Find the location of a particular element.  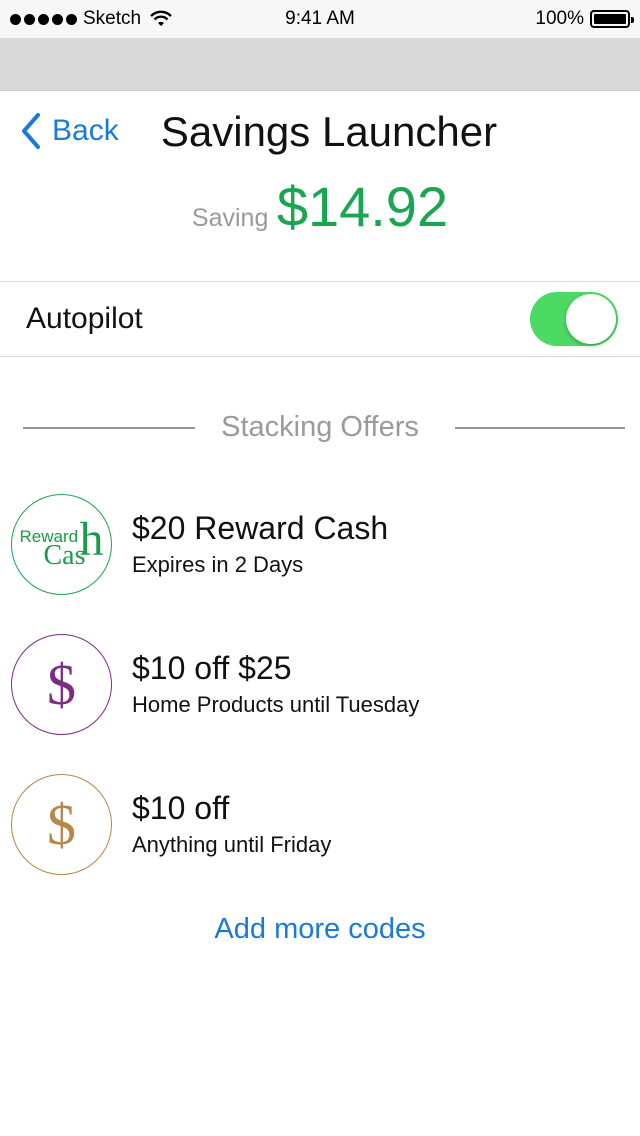

saving-amount: $14.92 is located at coordinates (362, 206).